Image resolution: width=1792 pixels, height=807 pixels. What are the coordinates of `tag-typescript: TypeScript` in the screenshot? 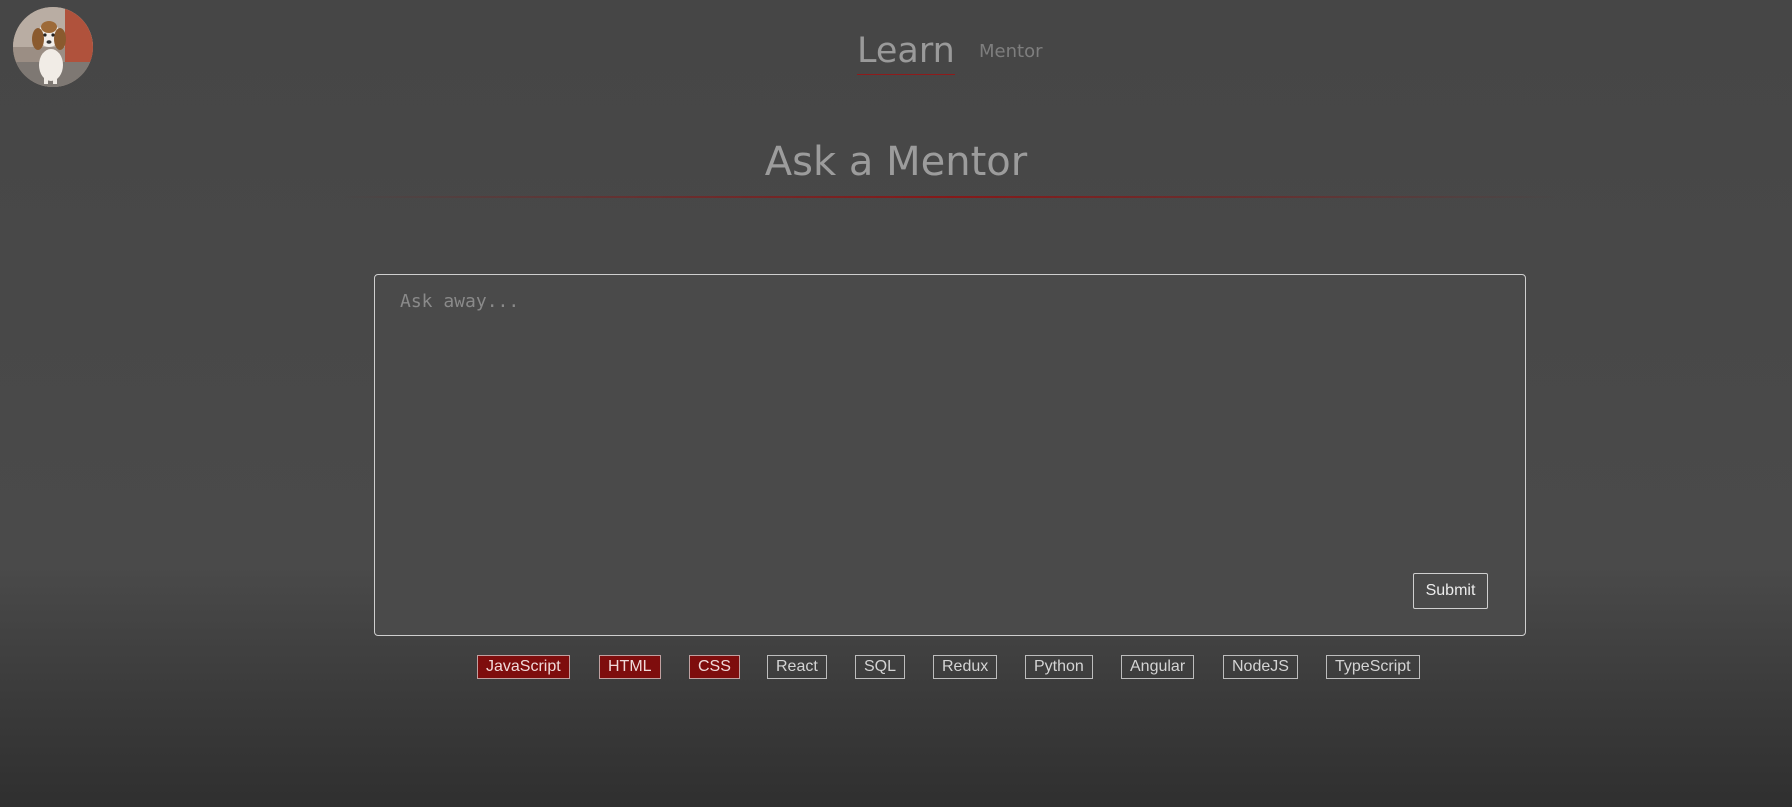 It's located at (1373, 667).